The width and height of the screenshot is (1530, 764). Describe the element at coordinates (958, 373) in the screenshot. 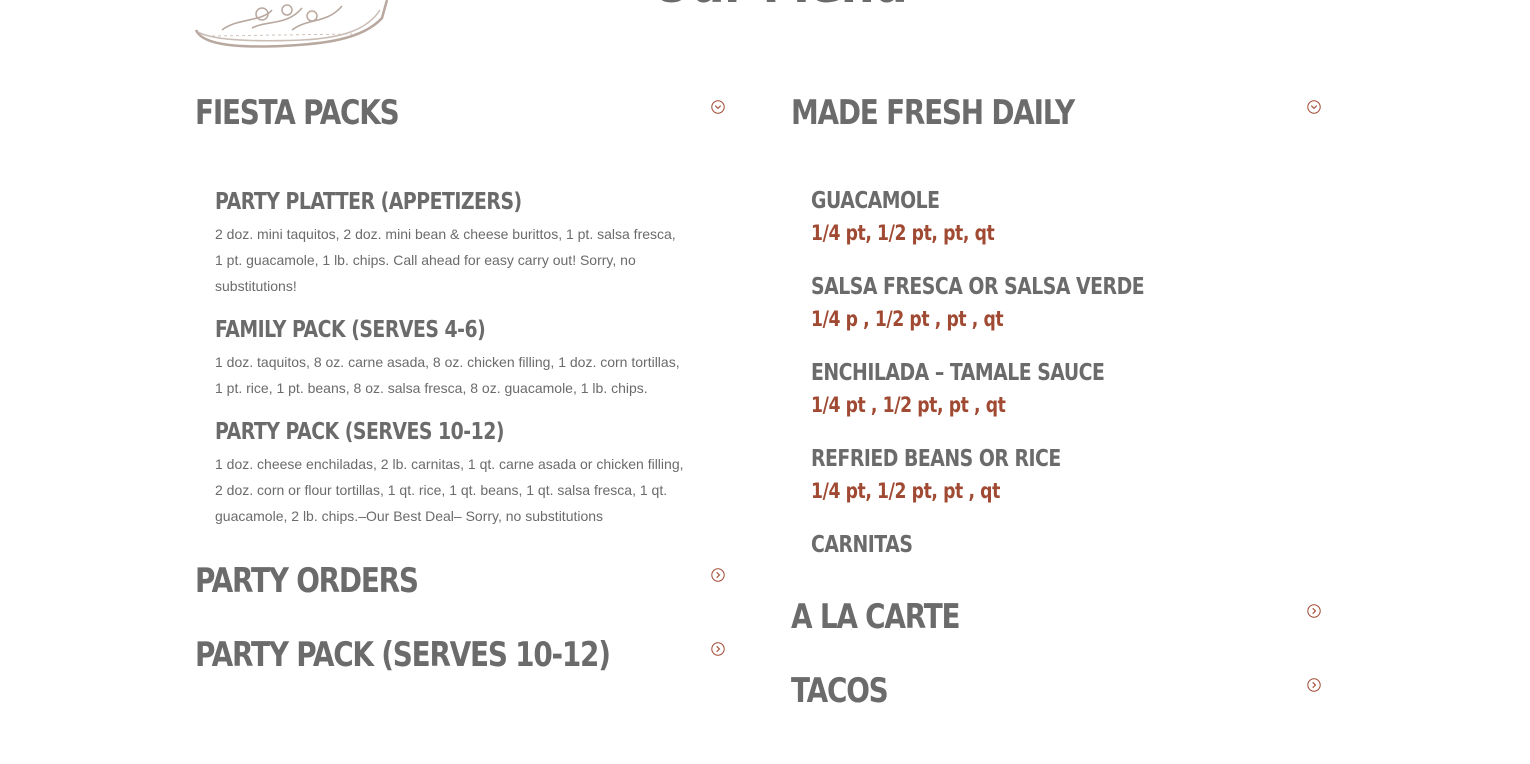

I see `menu-item-title: ENCHILADA – TAMALE SAUCE` at that location.